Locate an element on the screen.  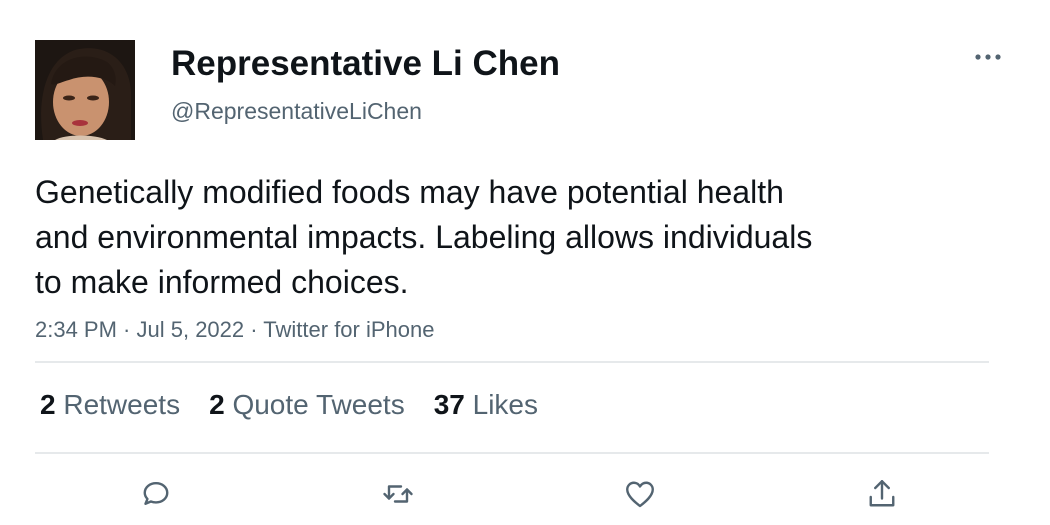
quote-tweets-label: Quote Tweets is located at coordinates (318, 404).